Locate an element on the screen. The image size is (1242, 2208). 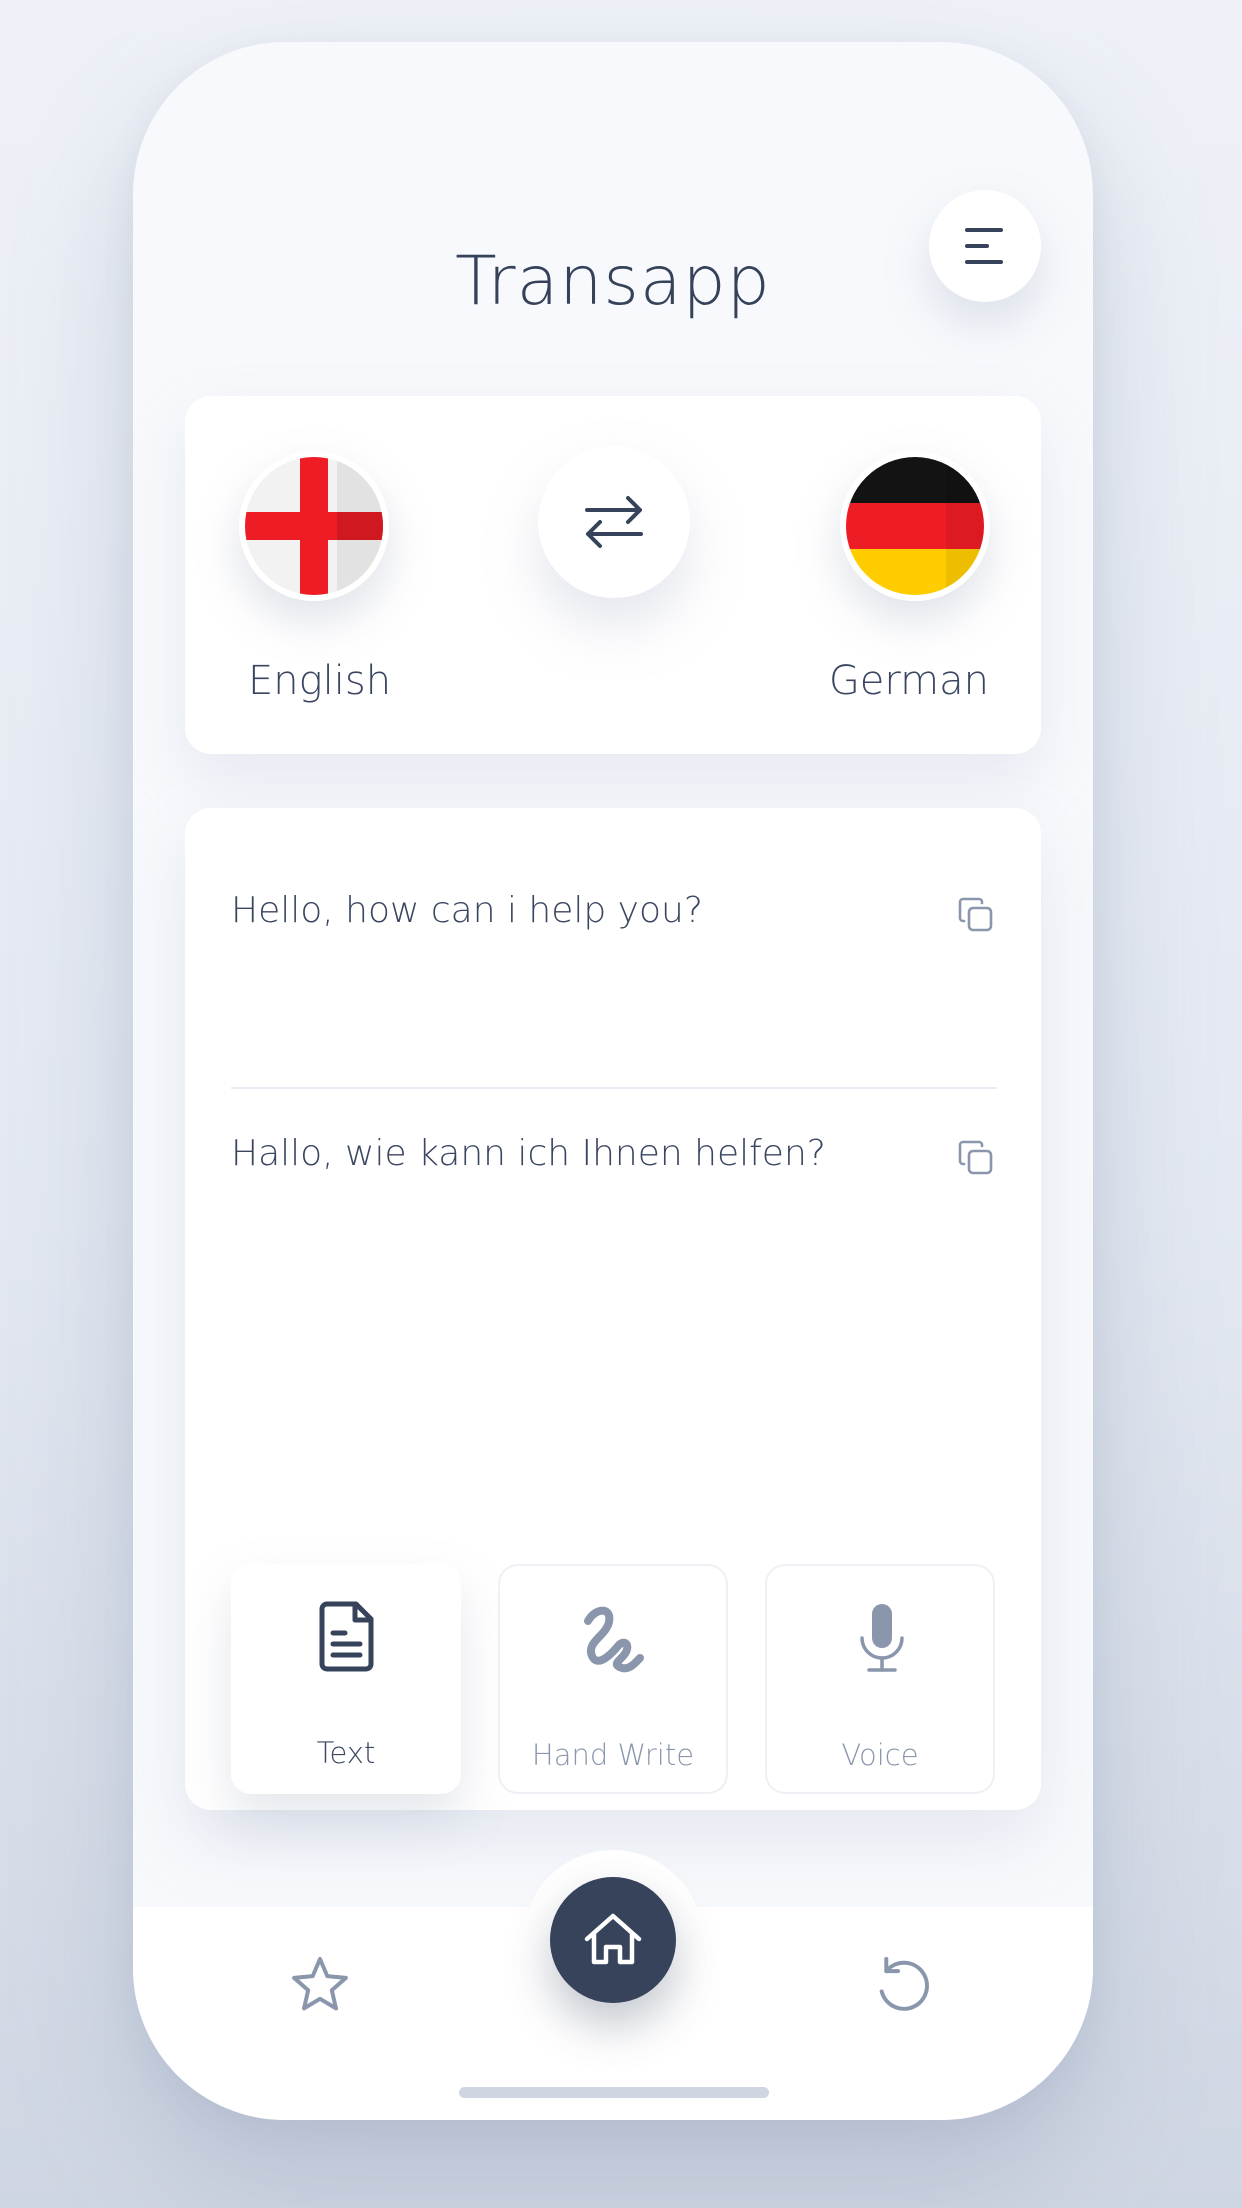
source-language-flag is located at coordinates (314, 526).